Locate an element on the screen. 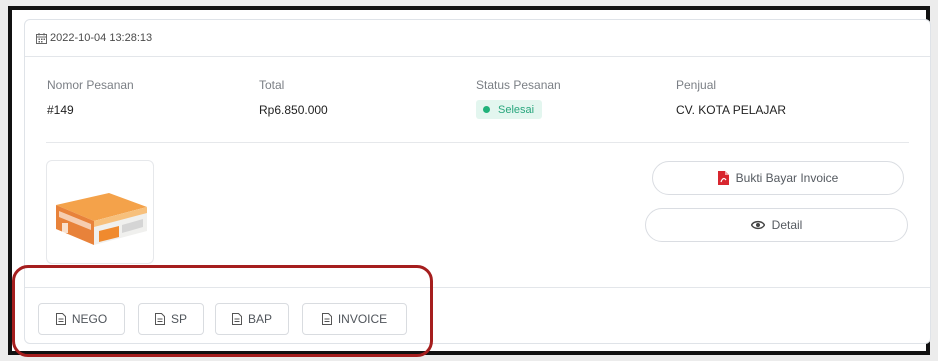  status-text: Selesai is located at coordinates (516, 109).